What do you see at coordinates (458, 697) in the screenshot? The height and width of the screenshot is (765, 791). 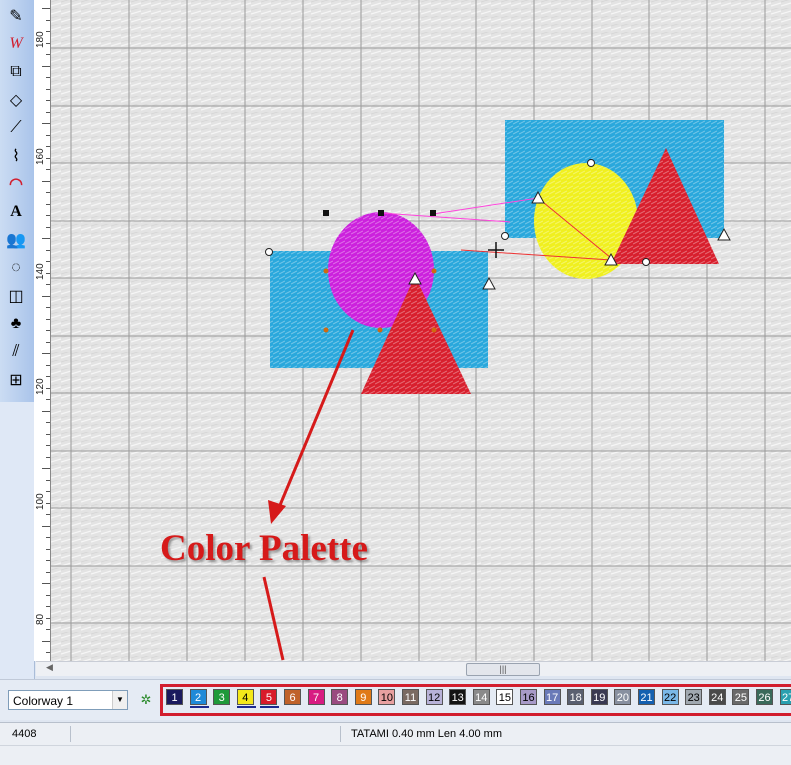 I see `color-swatch-13: 13` at bounding box center [458, 697].